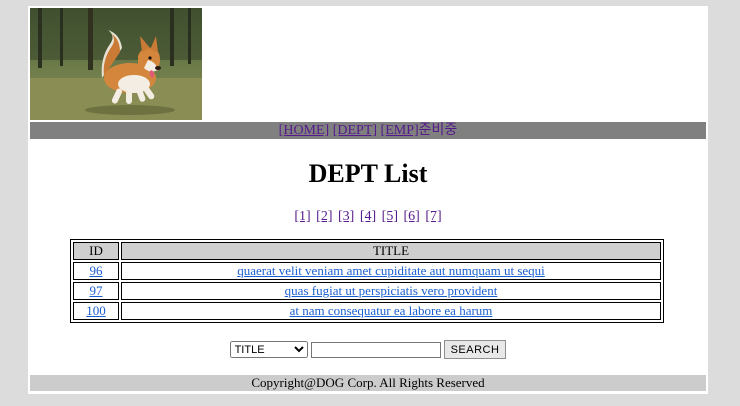 The height and width of the screenshot is (406, 740). I want to click on row-id-link: 96, so click(96, 270).